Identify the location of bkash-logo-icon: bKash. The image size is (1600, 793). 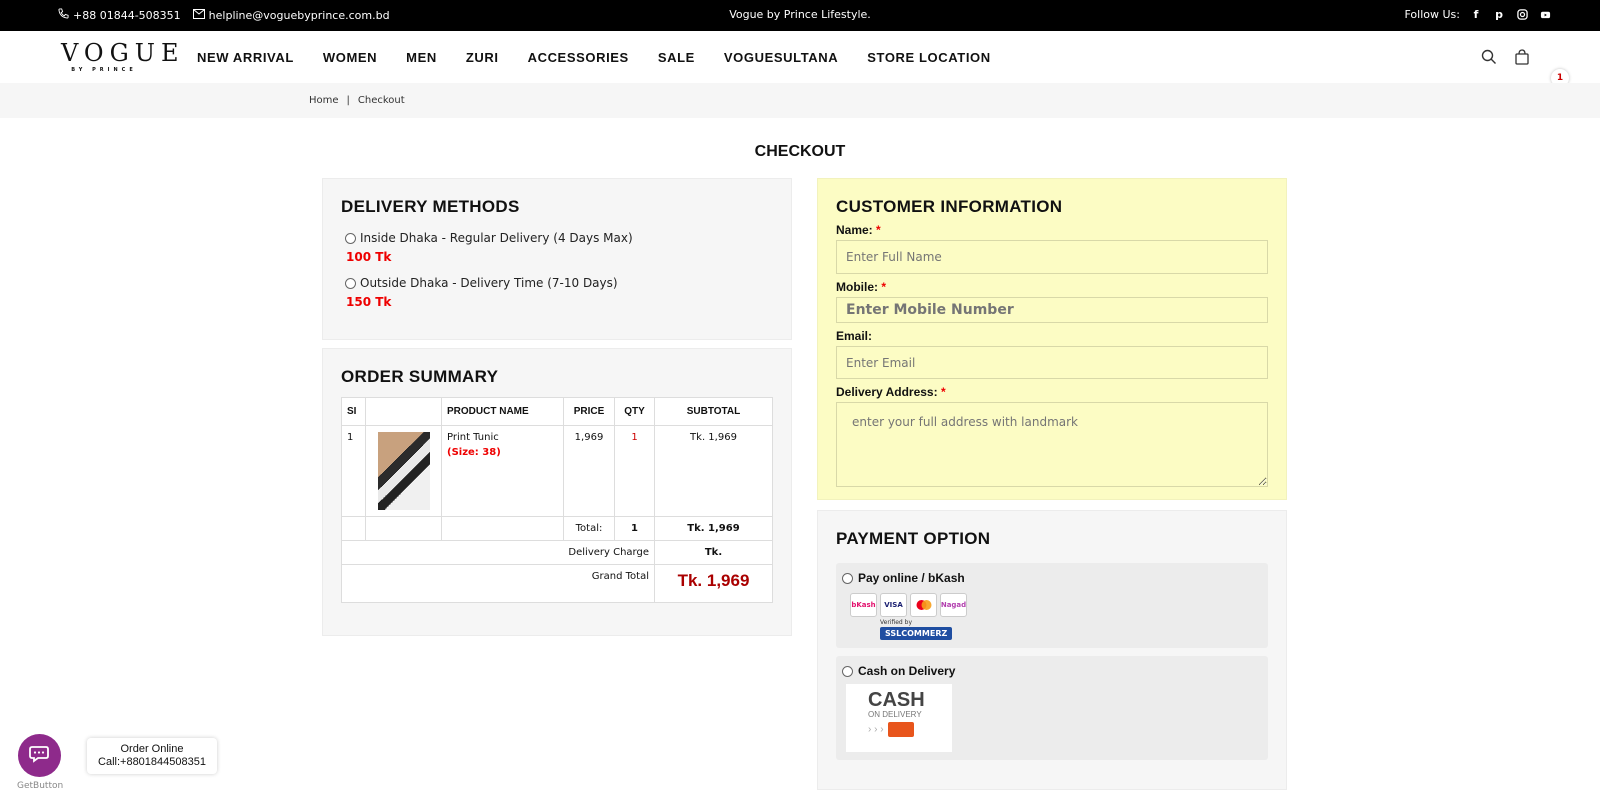
(863, 605).